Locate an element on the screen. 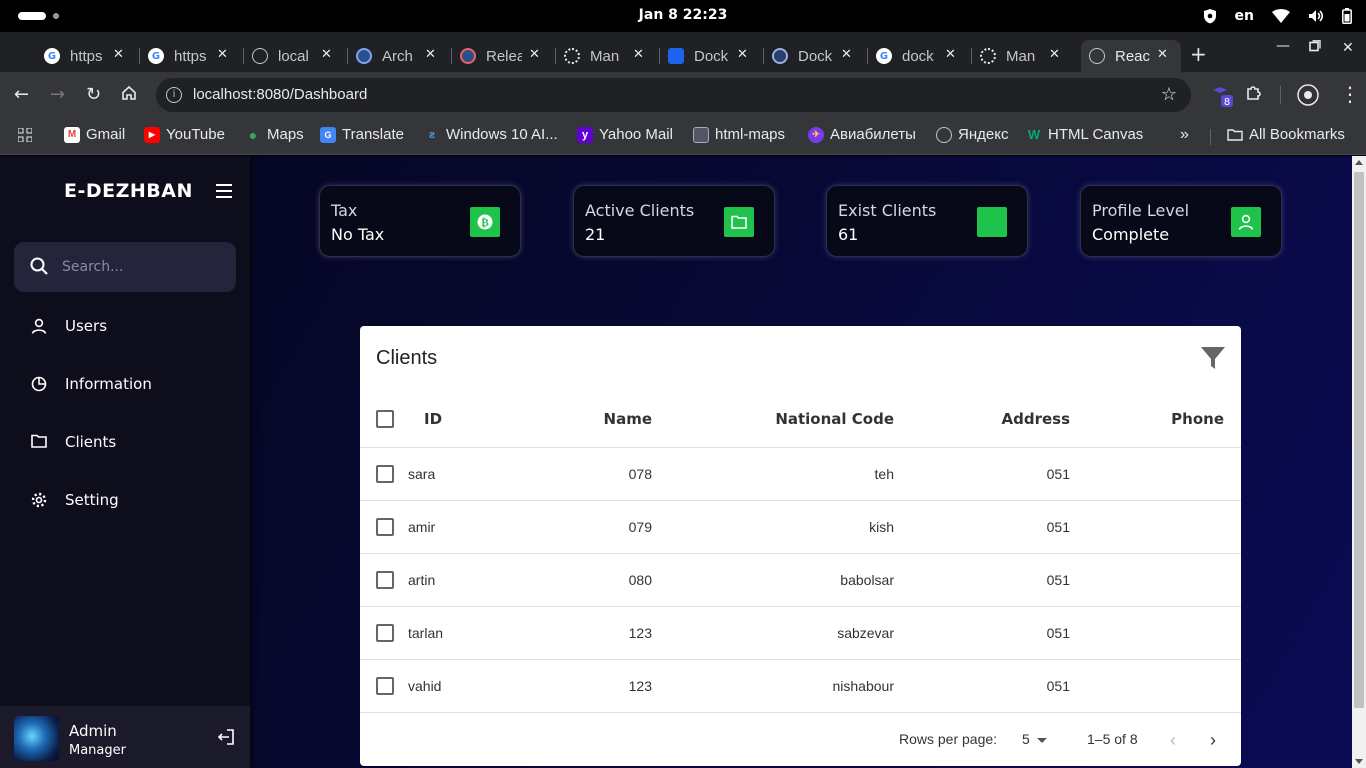 The height and width of the screenshot is (768, 1366). profile-avatar is located at coordinates (1308, 97).